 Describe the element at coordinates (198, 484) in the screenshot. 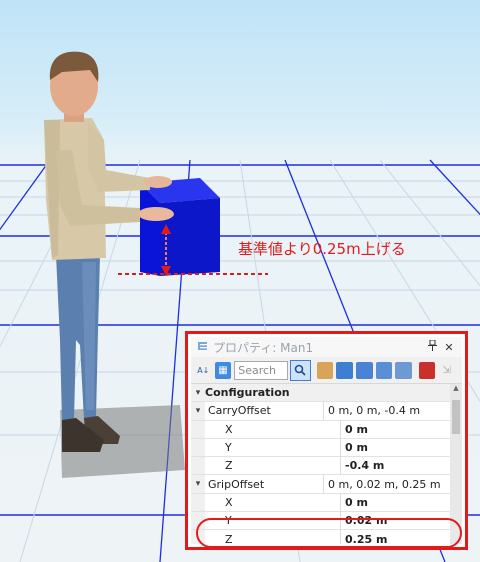

I see `gripoffset-expander: ▾` at that location.